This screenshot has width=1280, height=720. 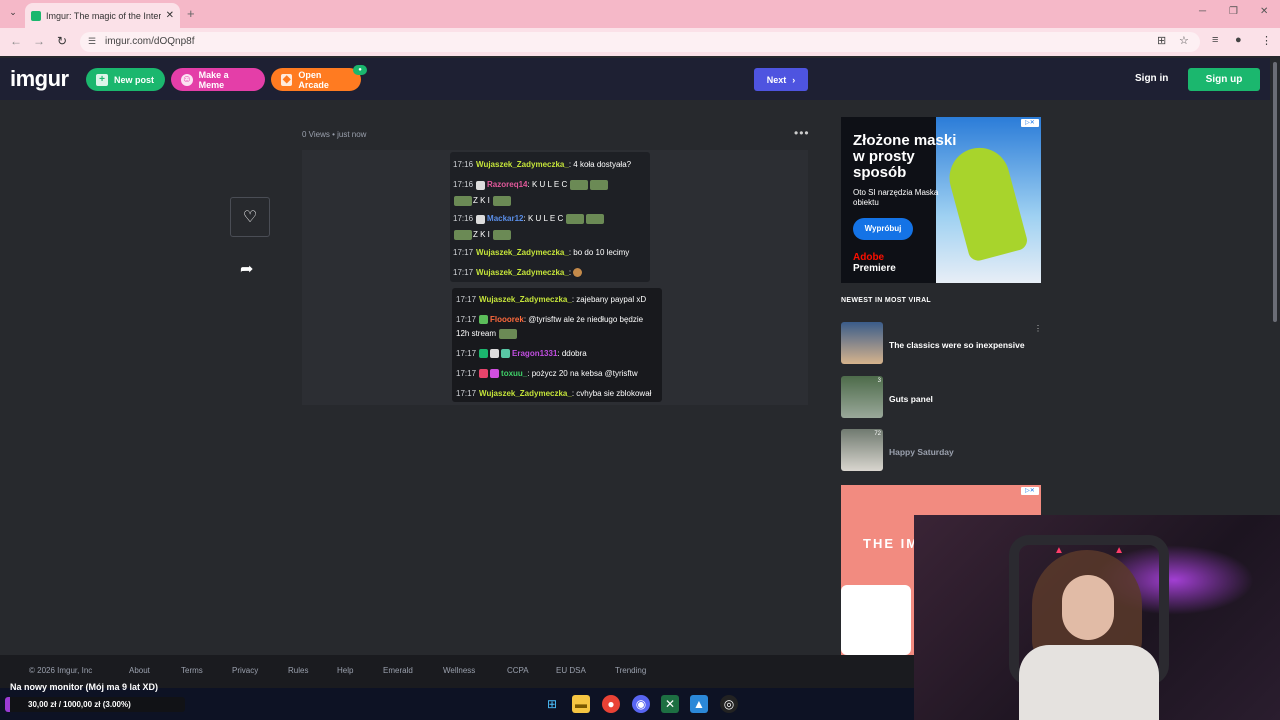 I want to click on viral-thumbnail, so click(x=862, y=343).